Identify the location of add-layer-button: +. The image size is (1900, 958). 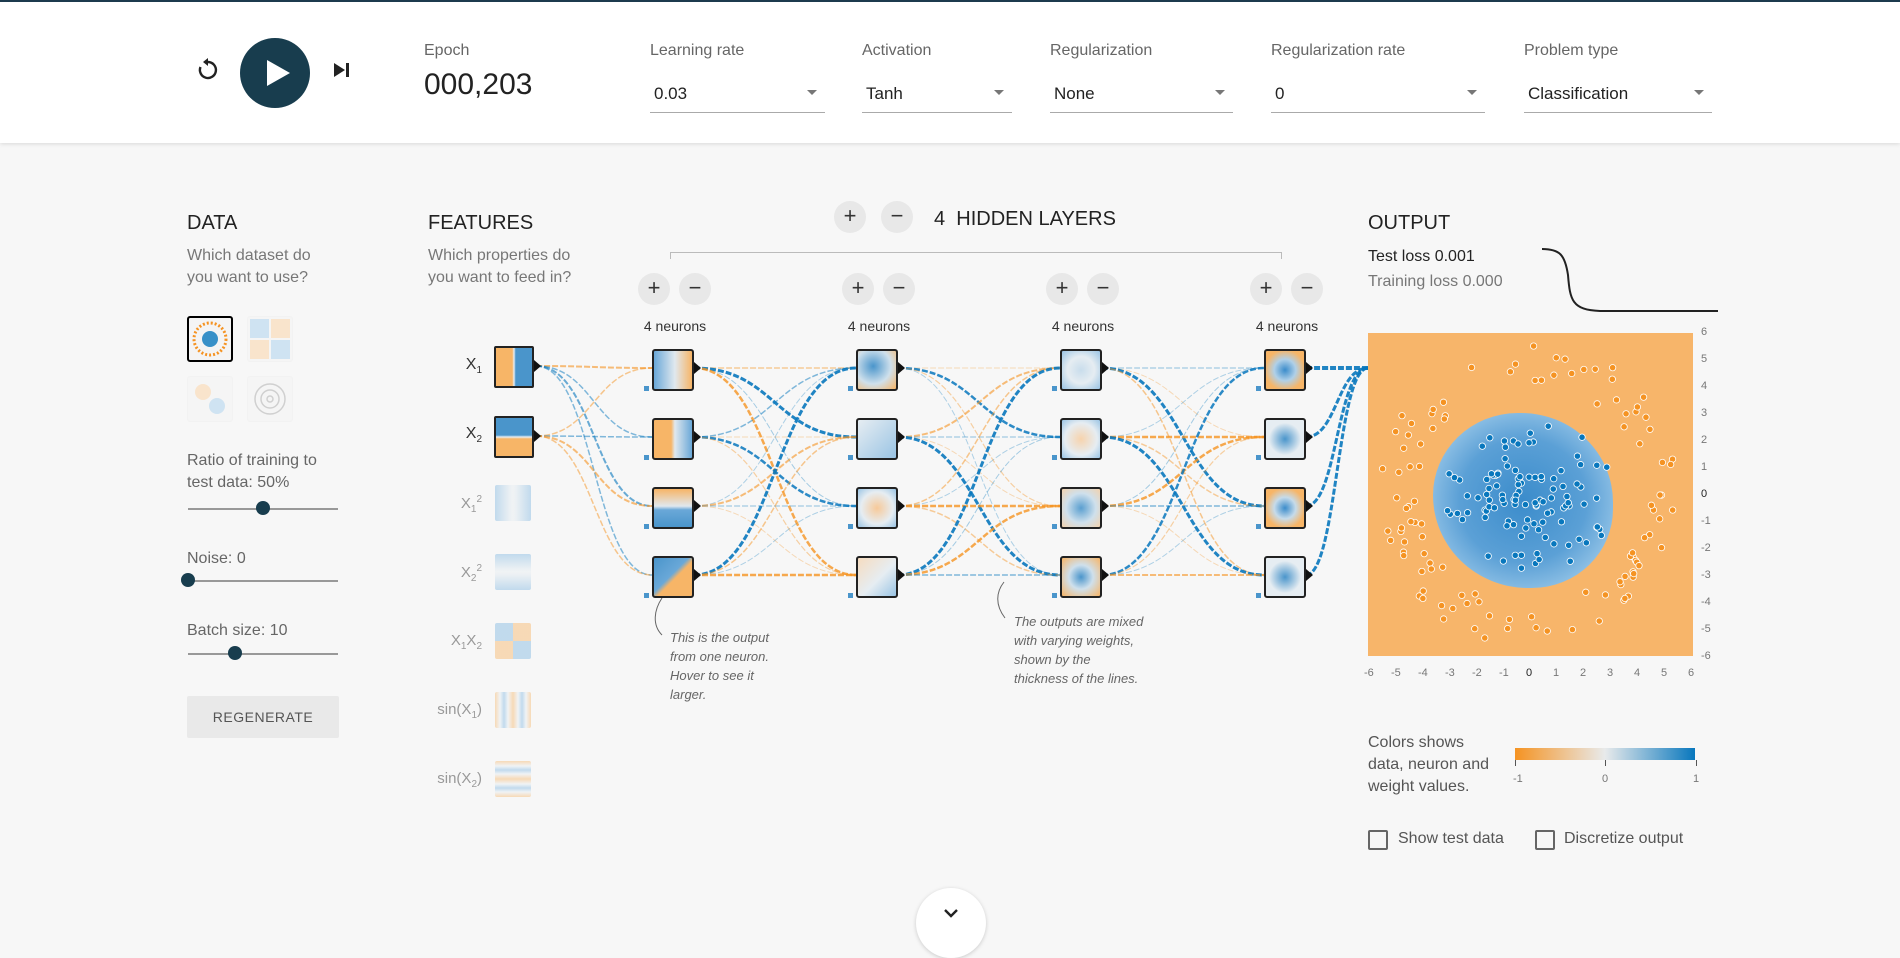
(850, 217).